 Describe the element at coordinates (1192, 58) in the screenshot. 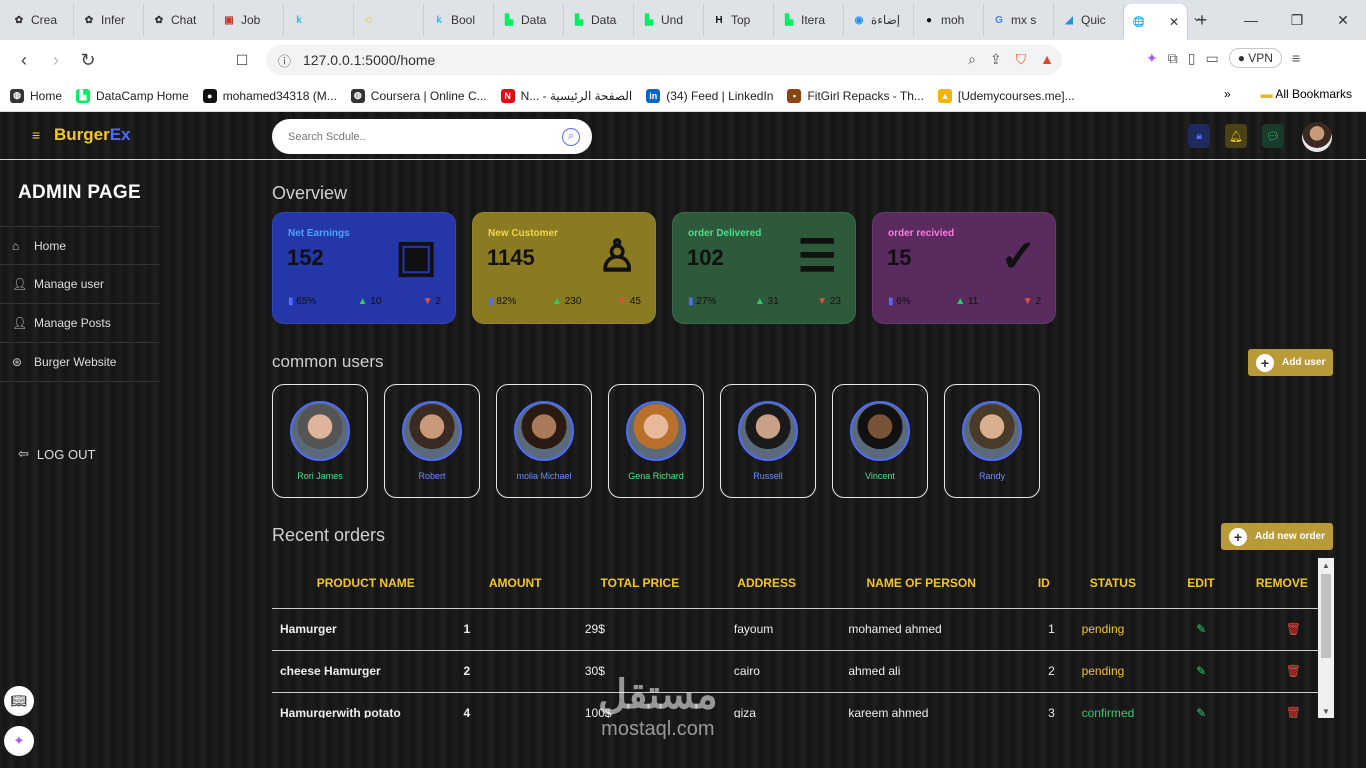

I see `sidebar-toggle-icon: ▯` at that location.